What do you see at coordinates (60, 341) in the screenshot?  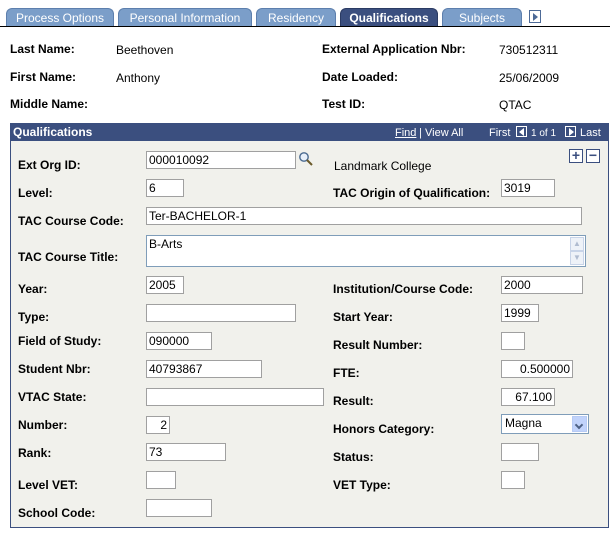 I see `field-of-study-label: Field of Study:` at bounding box center [60, 341].